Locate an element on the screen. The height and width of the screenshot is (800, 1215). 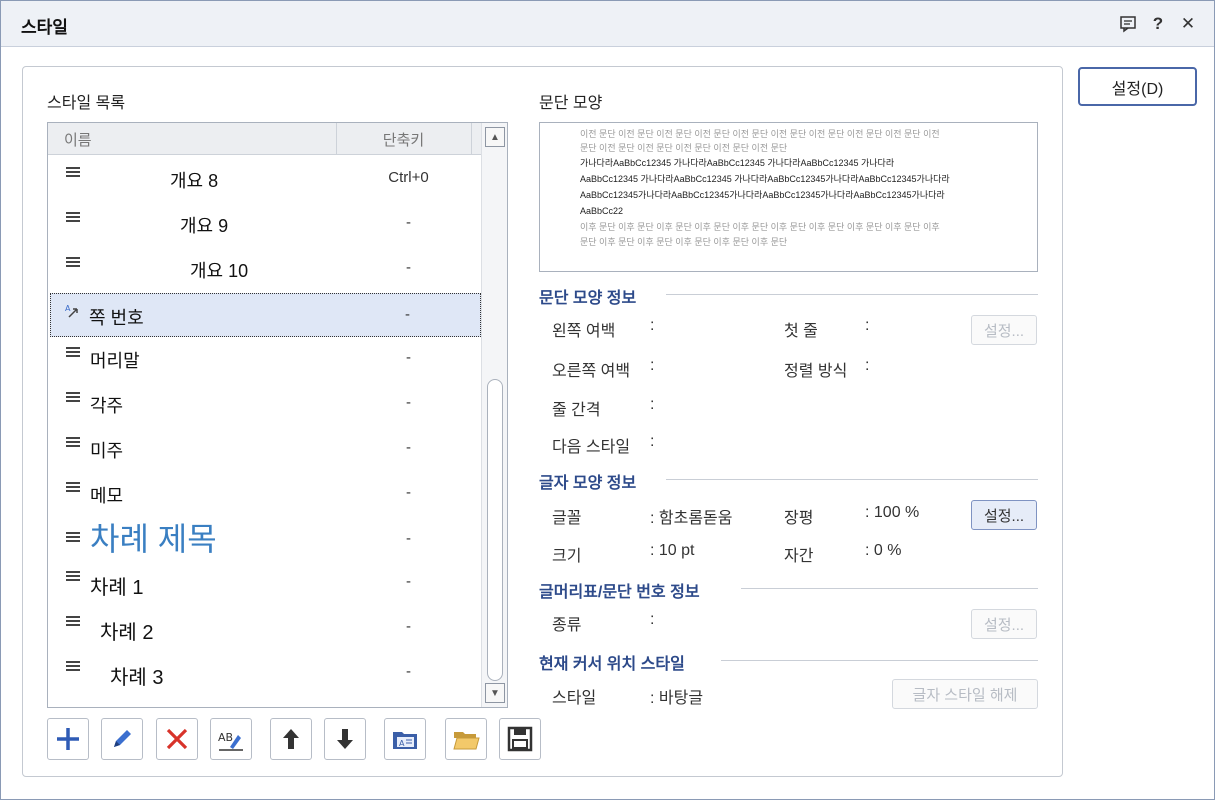
list-item-selected: A 쪽 번호 - is located at coordinates (265, 315).